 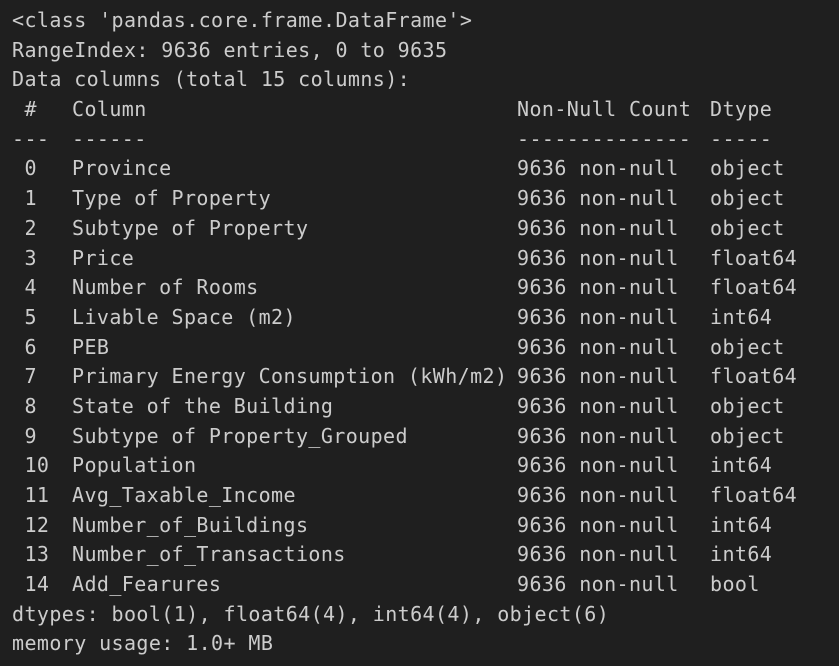 I want to click on table-row: 12 Number_of_Buildings 9636 non-null int64, so click(x=425, y=526).